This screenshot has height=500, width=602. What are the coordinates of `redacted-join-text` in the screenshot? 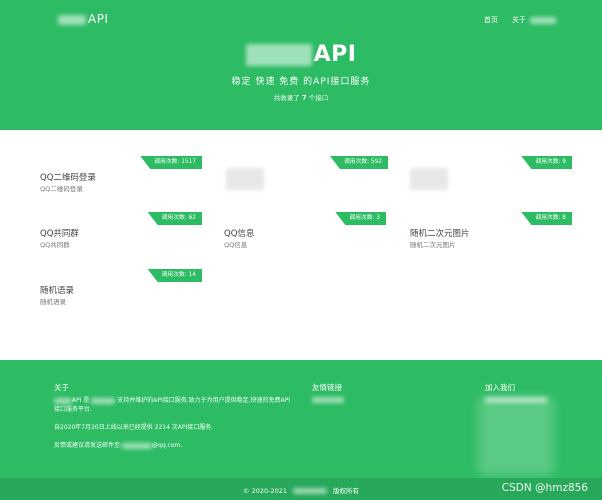 It's located at (516, 400).